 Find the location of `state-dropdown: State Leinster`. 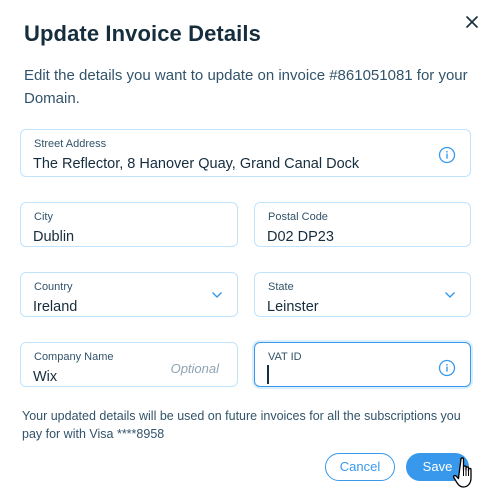

state-dropdown: State Leinster is located at coordinates (362, 294).